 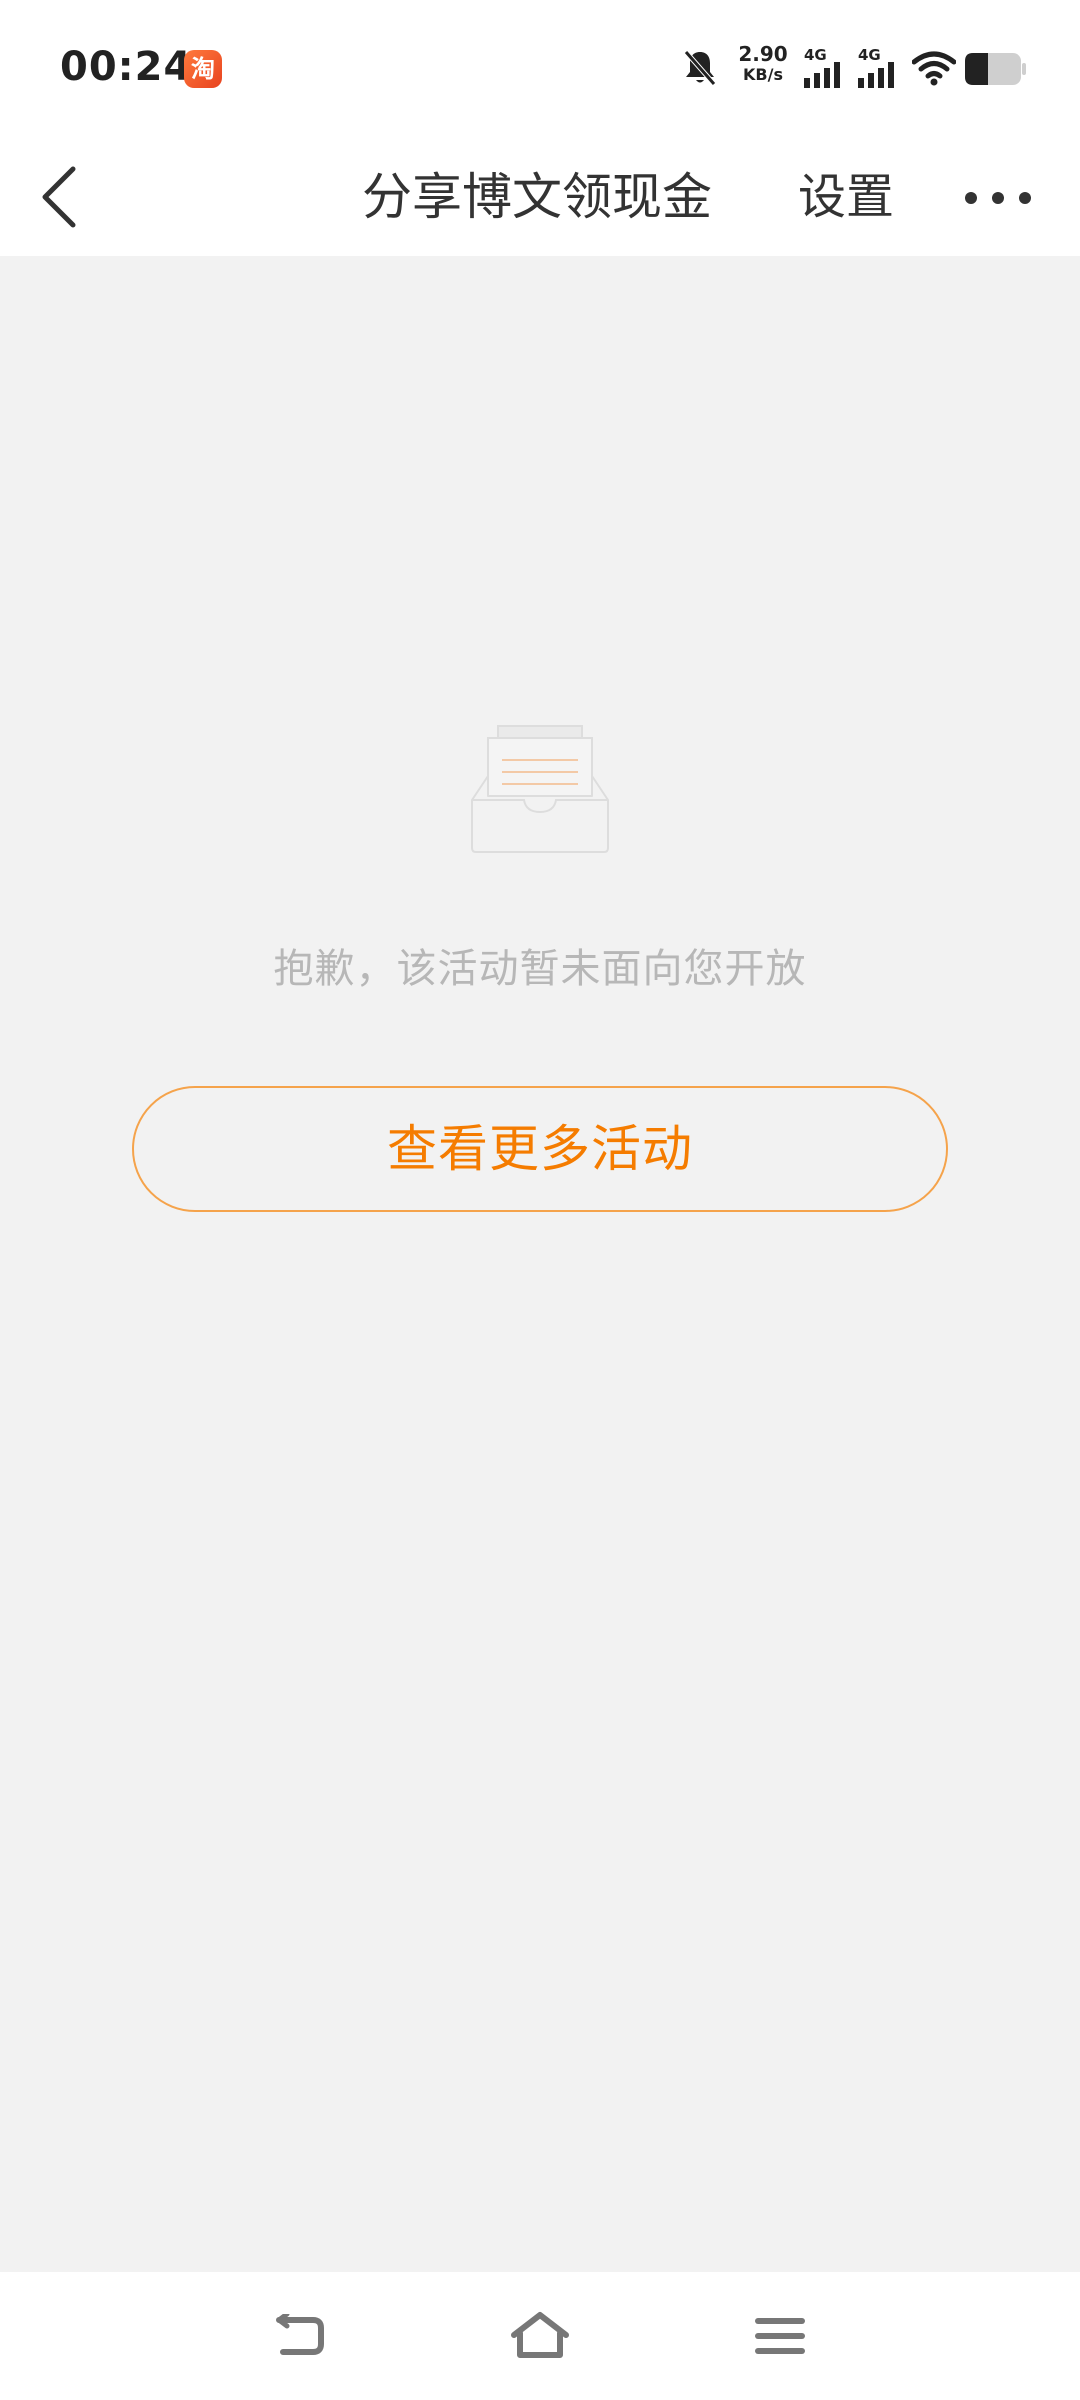 I want to click on more-dots-icon, so click(x=998, y=198).